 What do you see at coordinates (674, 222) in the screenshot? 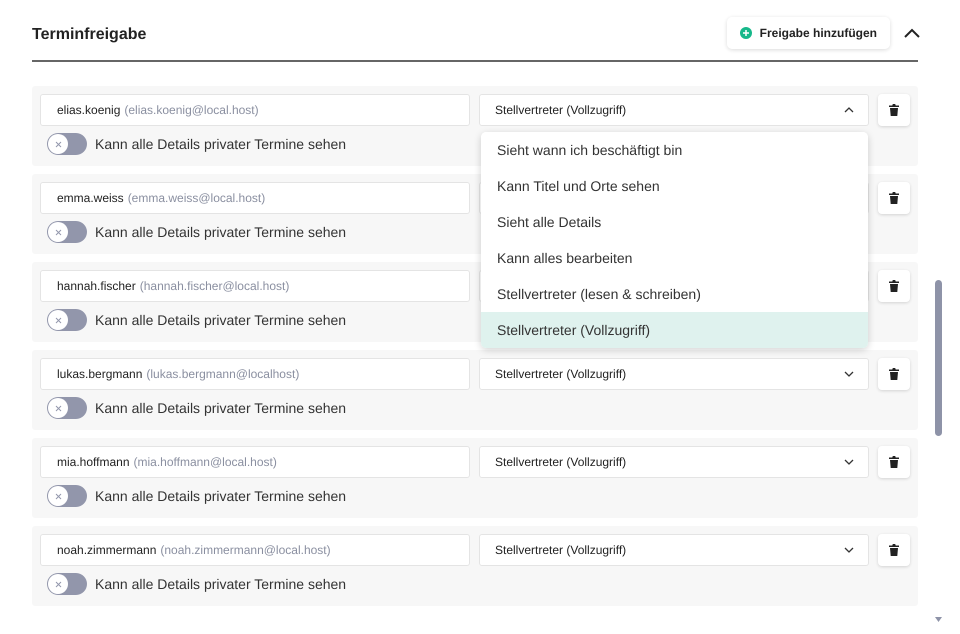
I see `menu-option: Sieht alle Details` at bounding box center [674, 222].